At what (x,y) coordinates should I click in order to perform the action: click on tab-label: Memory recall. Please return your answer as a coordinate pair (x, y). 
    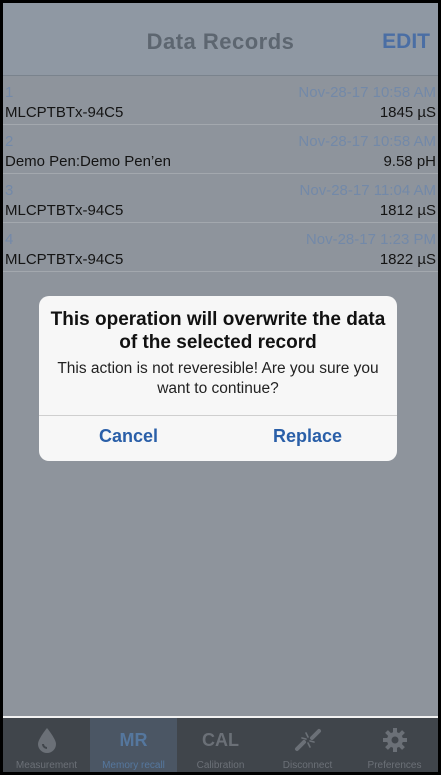
    Looking at the image, I should click on (133, 765).